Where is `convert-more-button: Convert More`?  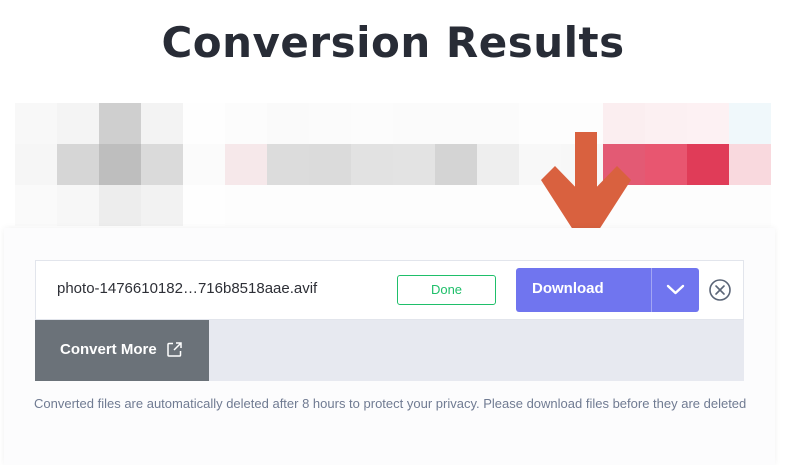
convert-more-button: Convert More is located at coordinates (122, 350).